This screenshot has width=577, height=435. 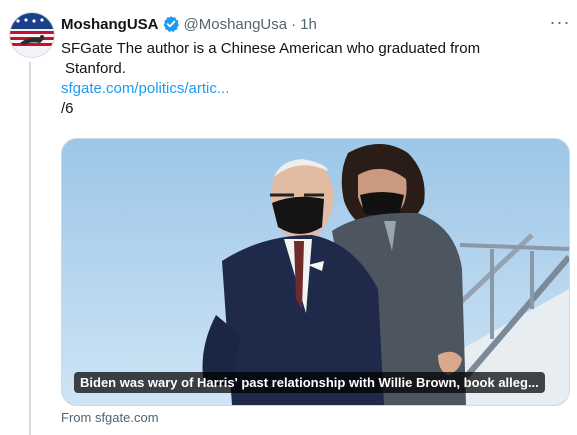 I want to click on display-name: MoshangUSA, so click(x=110, y=24).